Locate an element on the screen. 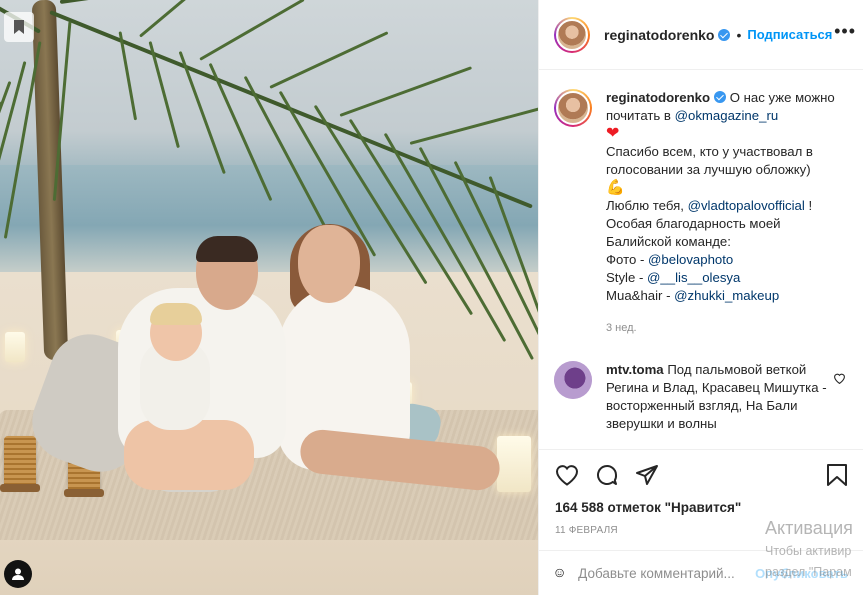 This screenshot has width=863, height=595. lantern is located at coordinates (20, 462).